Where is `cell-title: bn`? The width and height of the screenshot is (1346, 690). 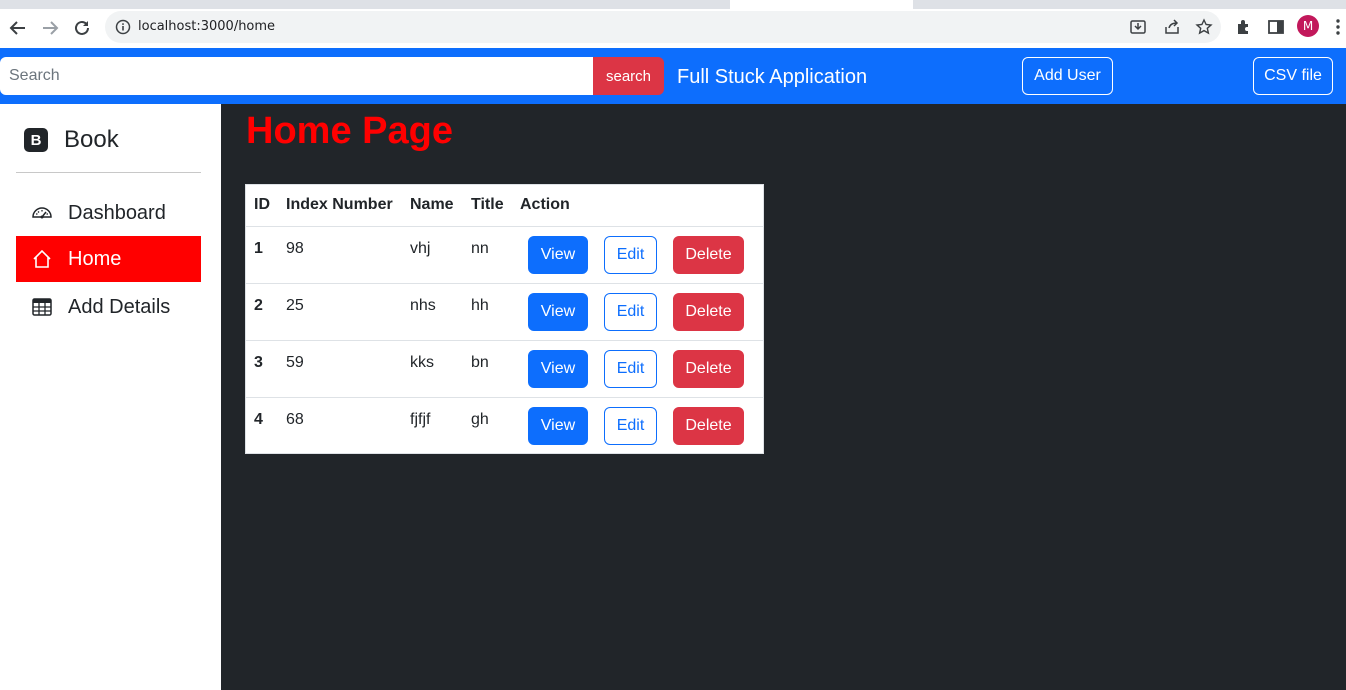 cell-title: bn is located at coordinates (487, 369).